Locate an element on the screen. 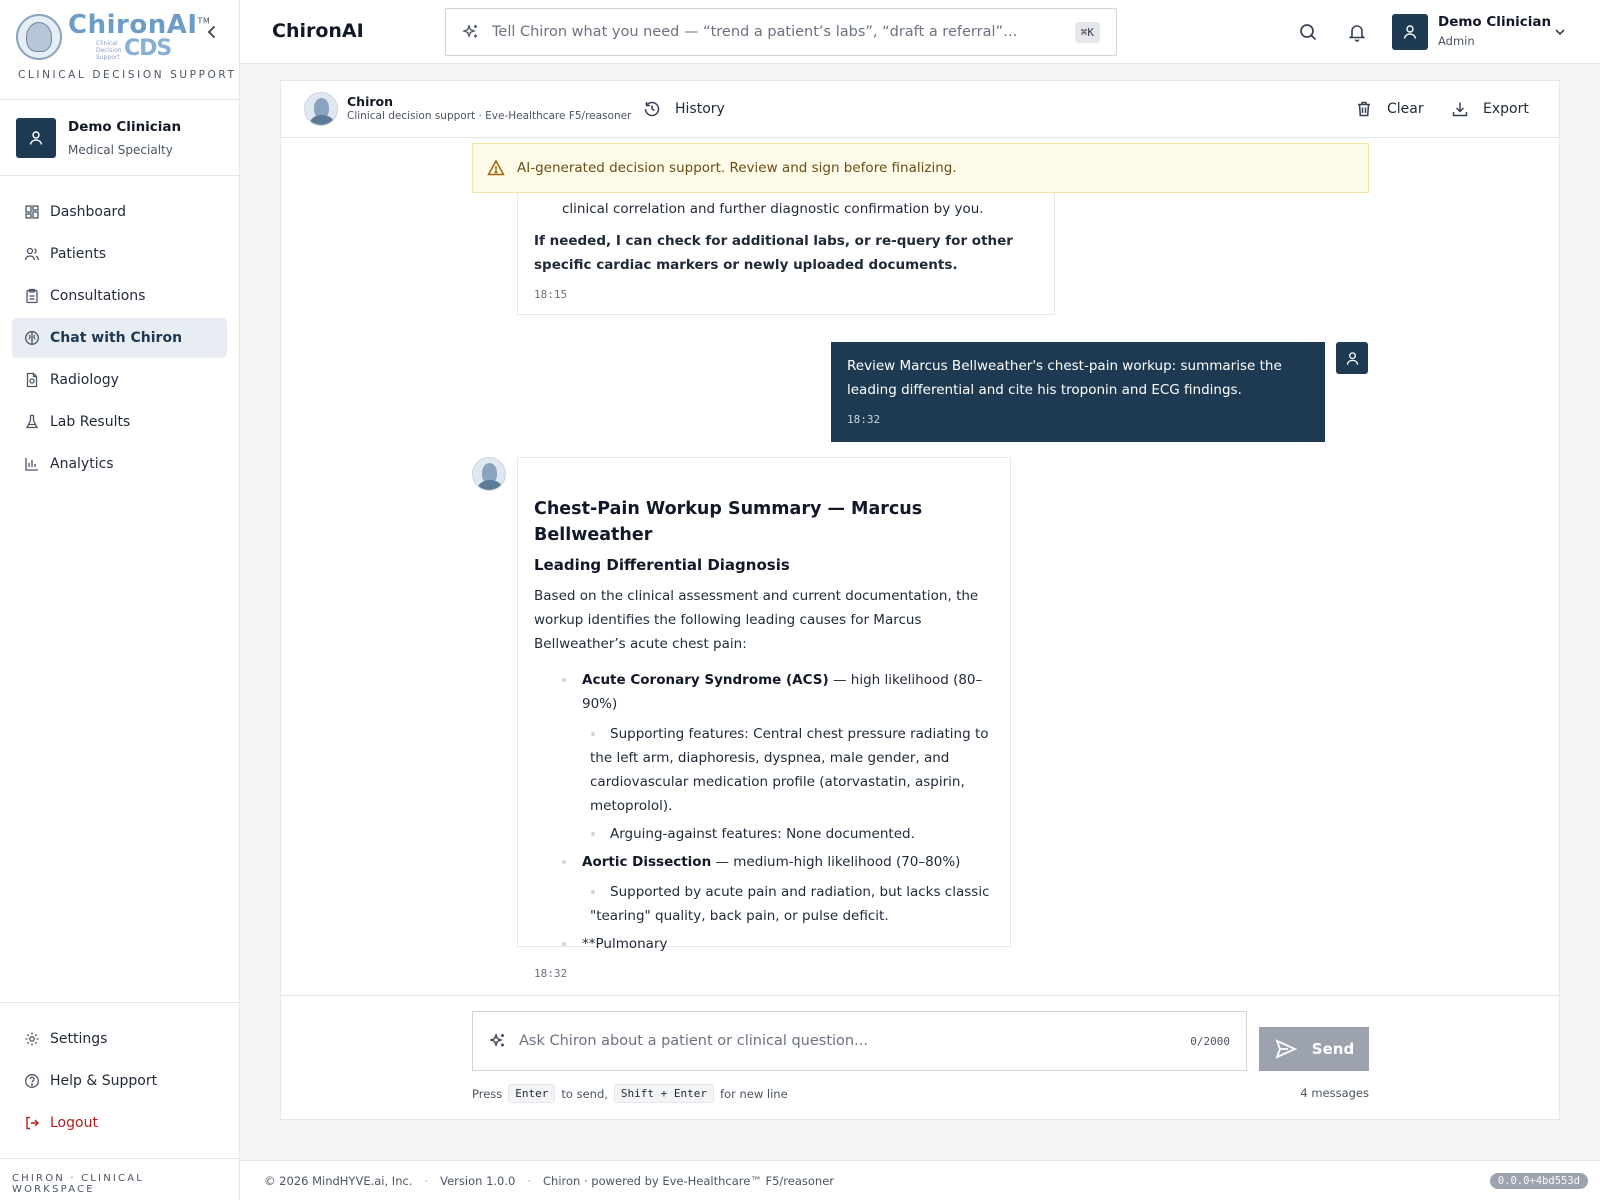 The image size is (1600, 1200). chiron-logo-icon is located at coordinates (39, 37).